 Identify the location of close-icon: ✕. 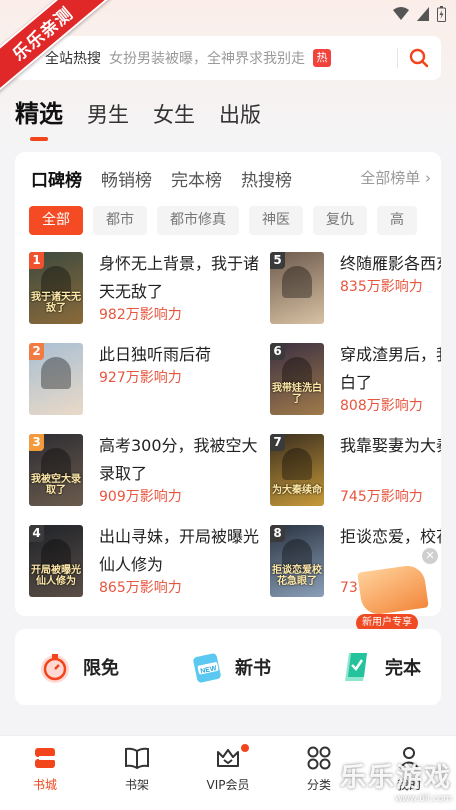
(430, 556).